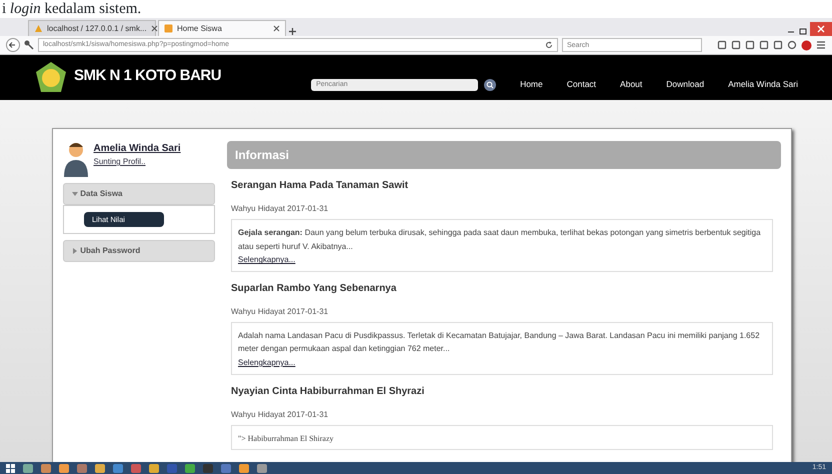 The image size is (832, 474). What do you see at coordinates (148, 76) in the screenshot?
I see `brand-name: SMK N 1 KOTO BARU` at bounding box center [148, 76].